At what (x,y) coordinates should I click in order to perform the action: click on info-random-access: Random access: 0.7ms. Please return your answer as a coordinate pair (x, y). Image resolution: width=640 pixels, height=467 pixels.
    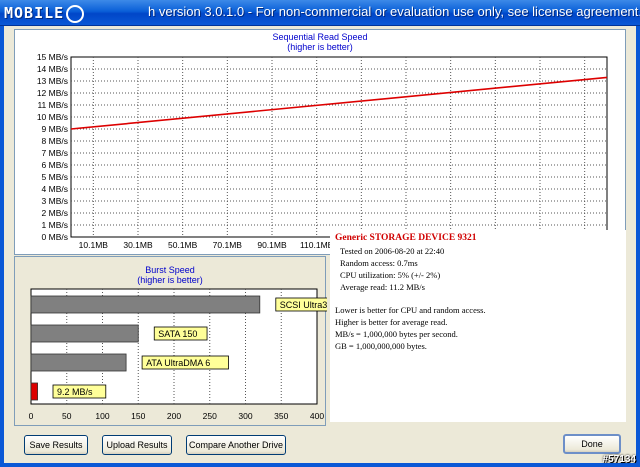
    Looking at the image, I should click on (379, 263).